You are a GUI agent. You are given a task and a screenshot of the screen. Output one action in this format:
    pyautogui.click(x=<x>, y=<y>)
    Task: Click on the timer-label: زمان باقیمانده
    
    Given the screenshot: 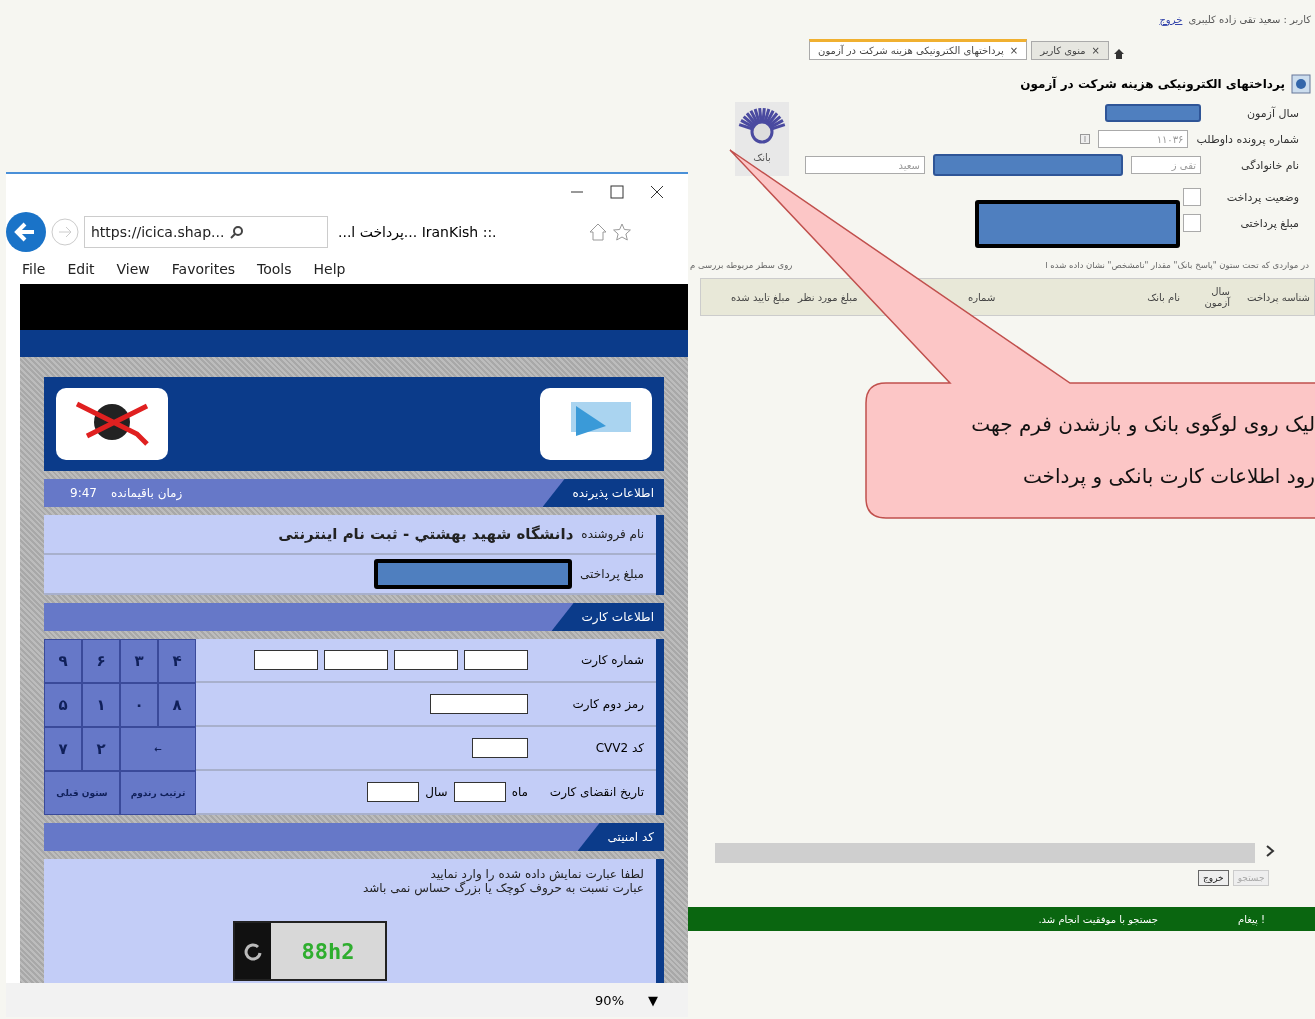 What is the action you would take?
    pyautogui.click(x=146, y=493)
    